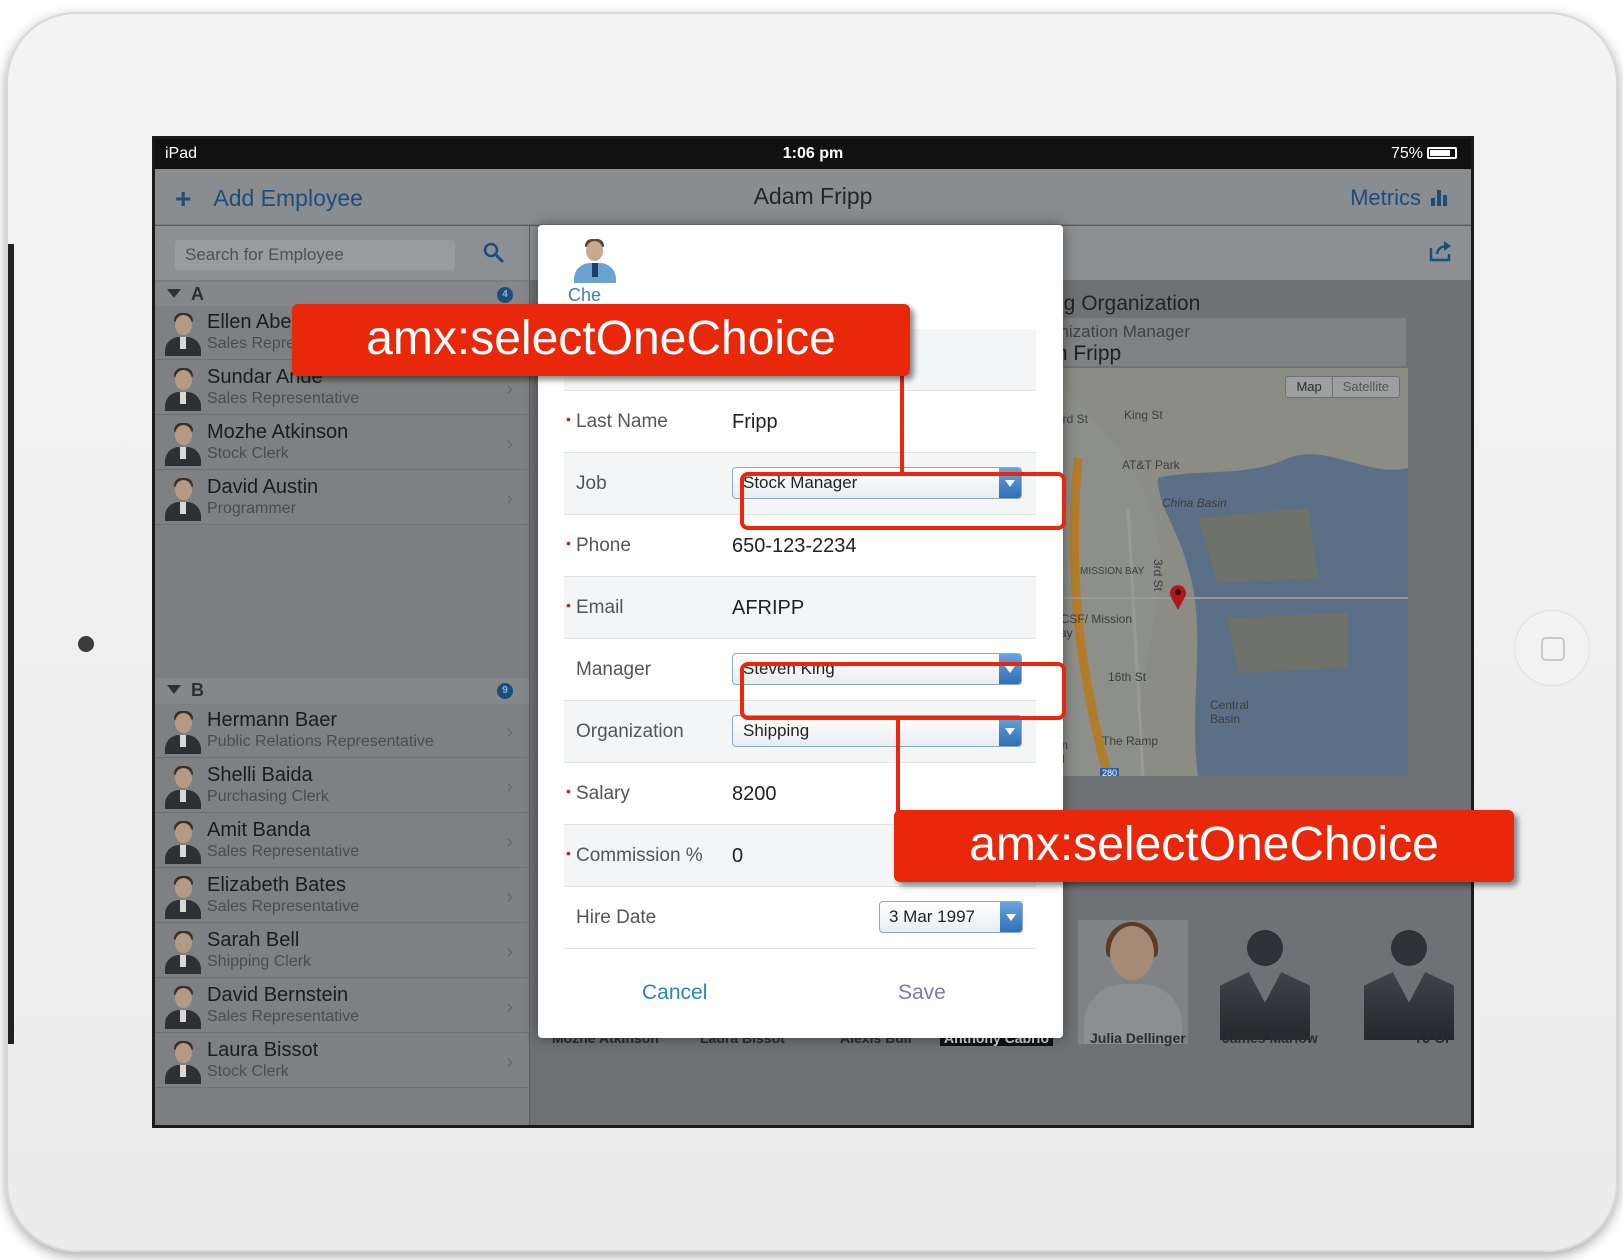 This screenshot has width=1623, height=1260. What do you see at coordinates (603, 793) in the screenshot?
I see `field-label: Salary` at bounding box center [603, 793].